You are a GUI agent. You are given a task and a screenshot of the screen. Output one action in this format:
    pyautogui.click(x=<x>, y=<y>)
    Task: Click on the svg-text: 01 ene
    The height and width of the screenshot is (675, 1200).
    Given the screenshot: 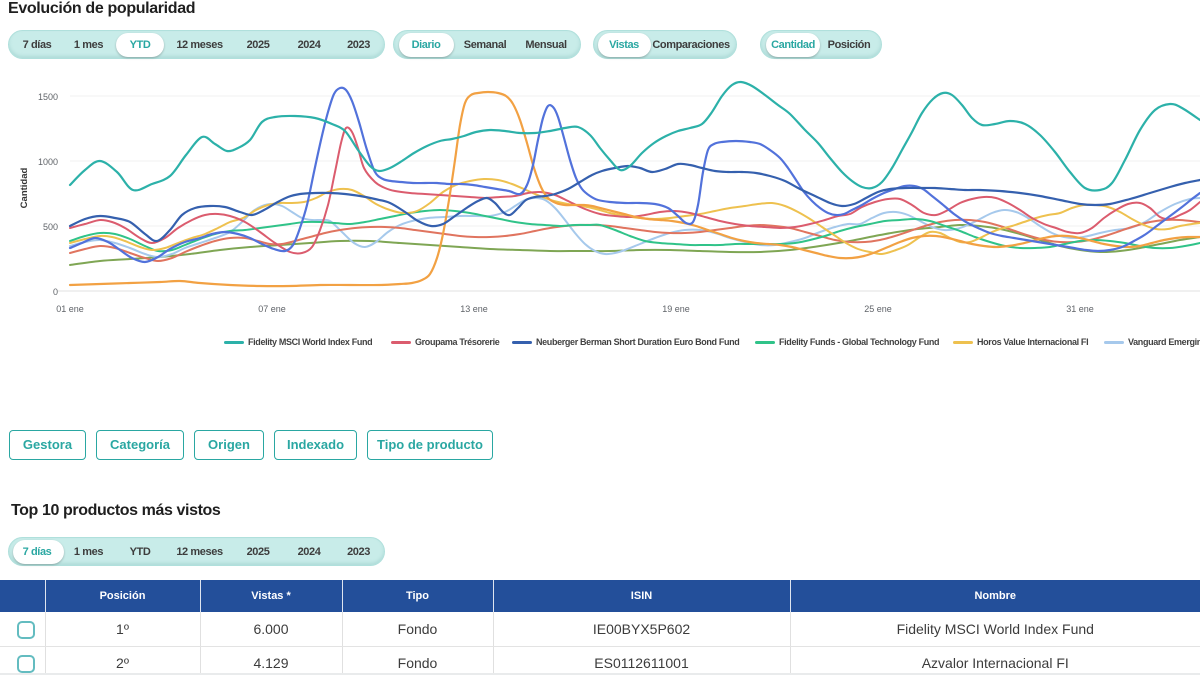 What is the action you would take?
    pyautogui.click(x=70, y=309)
    